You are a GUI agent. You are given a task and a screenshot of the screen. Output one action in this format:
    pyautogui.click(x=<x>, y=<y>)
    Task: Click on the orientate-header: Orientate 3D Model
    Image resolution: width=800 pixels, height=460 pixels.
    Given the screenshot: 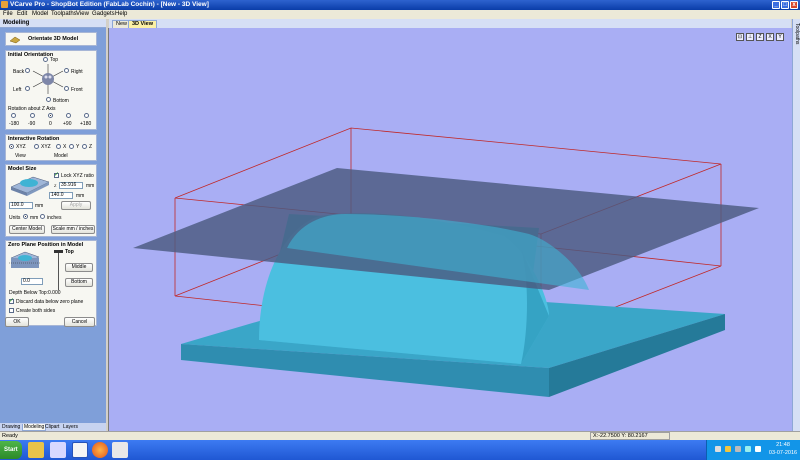 What is the action you would take?
    pyautogui.click(x=51, y=39)
    